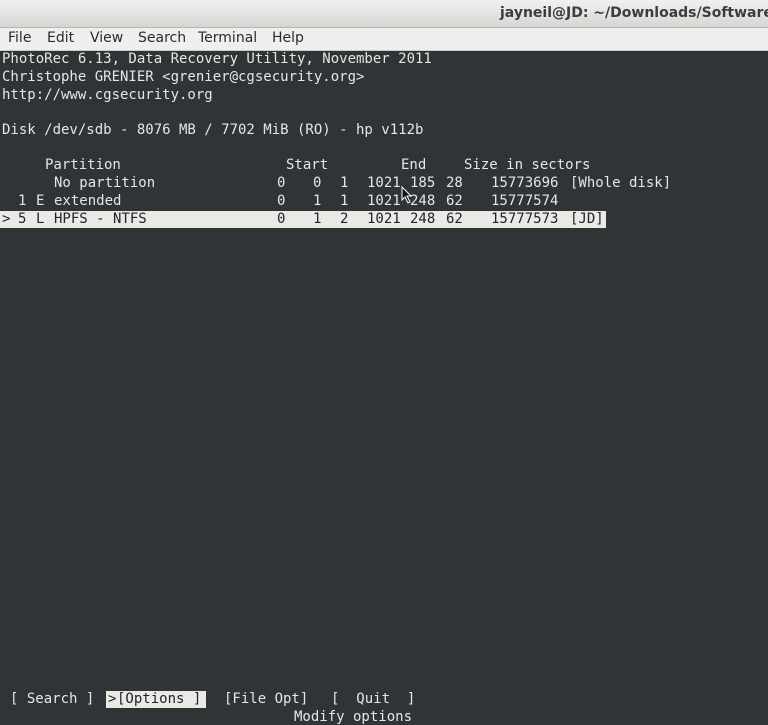 This screenshot has height=725, width=768. I want to click on size-sectors: 15777573, so click(525, 219).